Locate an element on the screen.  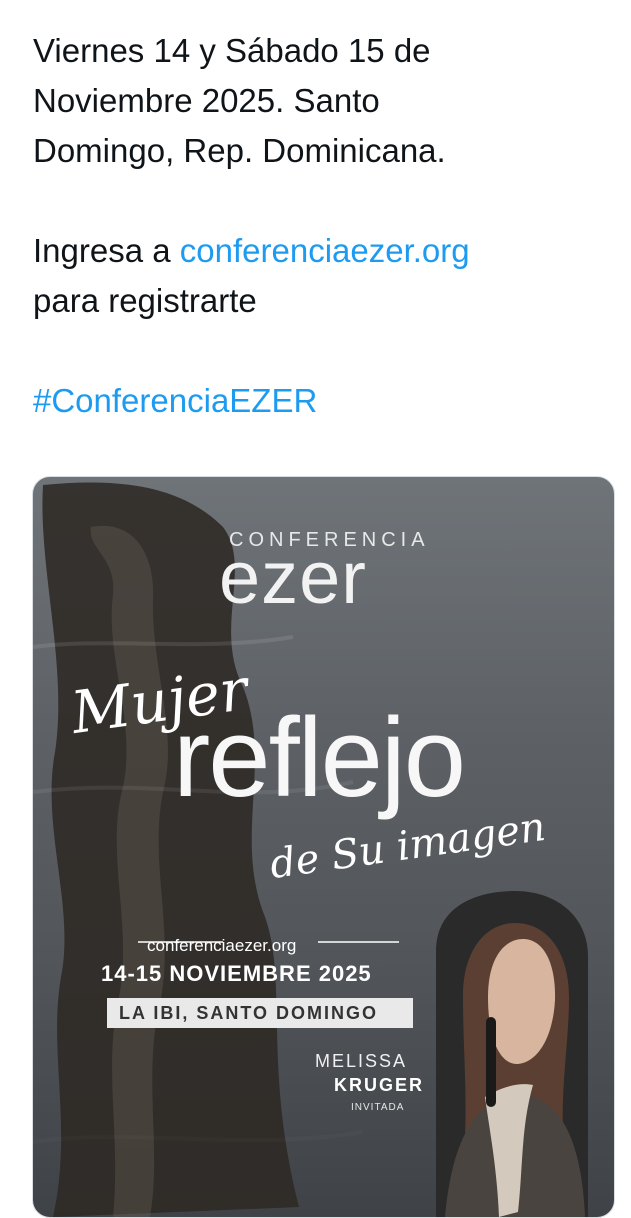
poster-website: conferenciaezer.org is located at coordinates (222, 945).